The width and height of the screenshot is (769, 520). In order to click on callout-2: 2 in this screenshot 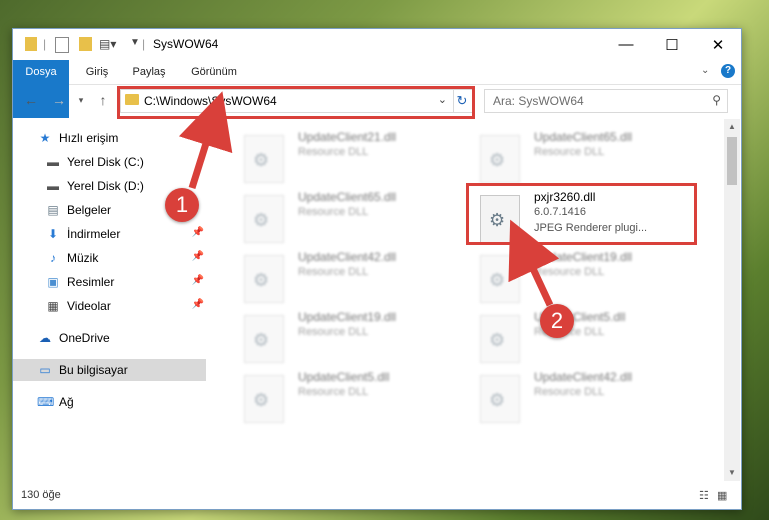, I will do `click(557, 321)`.